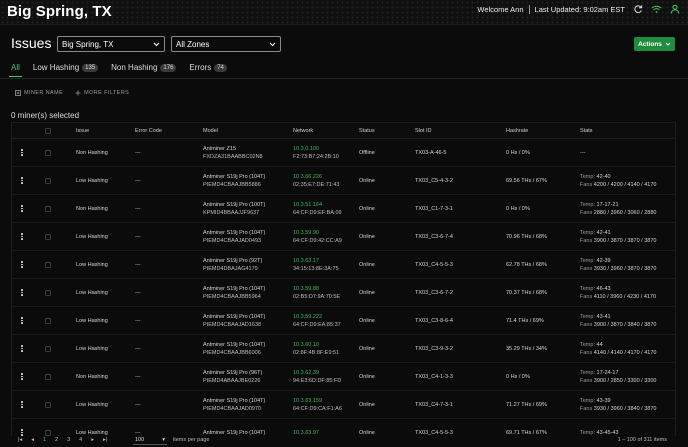 The height and width of the screenshot is (447, 688). What do you see at coordinates (326, 373) in the screenshot?
I see `ip-link: 10.3.62.39` at bounding box center [326, 373].